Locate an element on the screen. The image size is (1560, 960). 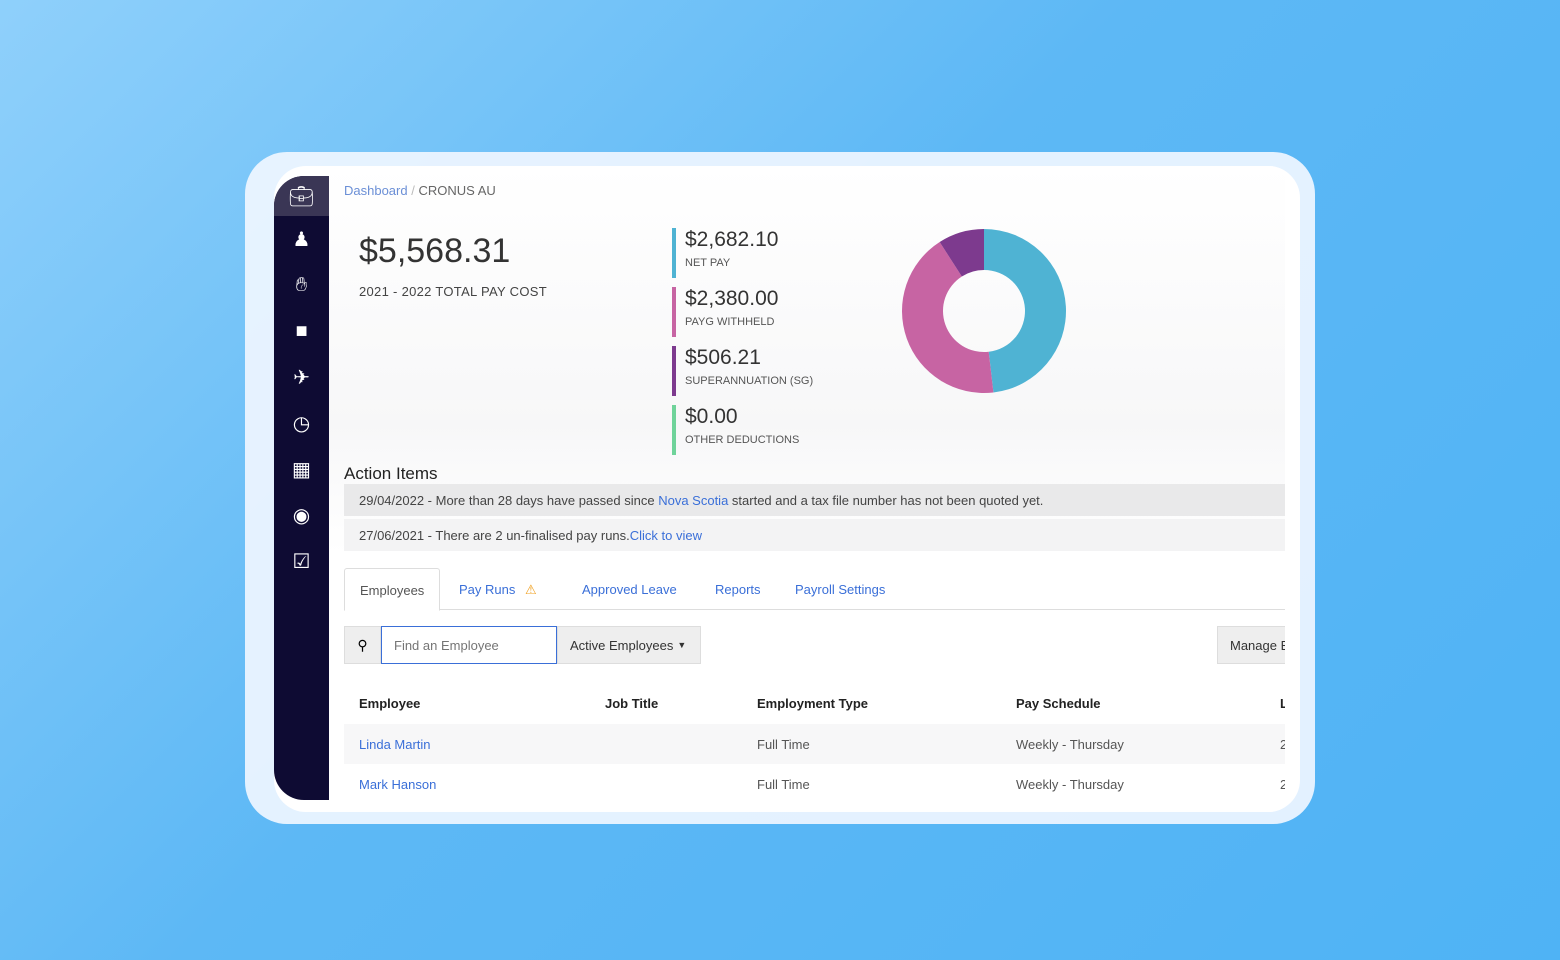
breadcrumb: Dashboard / CRONUS AU is located at coordinates (420, 190).